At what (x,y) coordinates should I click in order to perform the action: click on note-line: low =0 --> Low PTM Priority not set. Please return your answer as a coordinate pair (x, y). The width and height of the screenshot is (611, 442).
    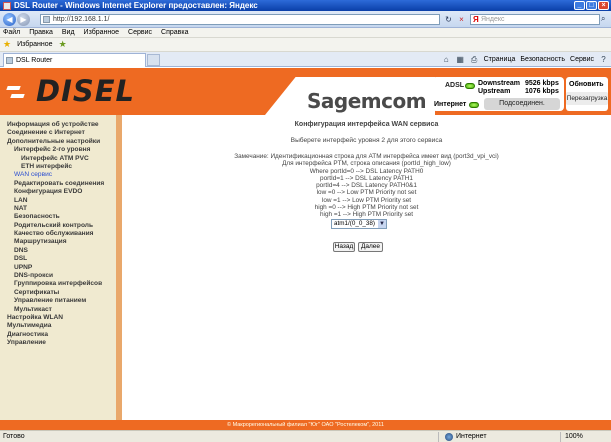
    Looking at the image, I should click on (366, 193).